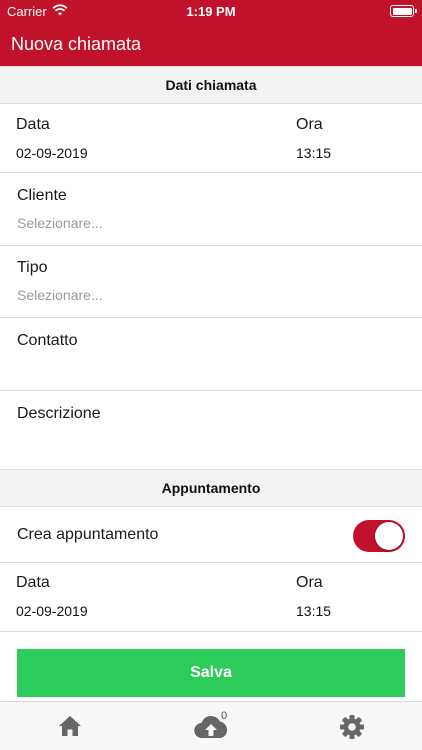  I want to click on type-label: Tipo, so click(32, 267).